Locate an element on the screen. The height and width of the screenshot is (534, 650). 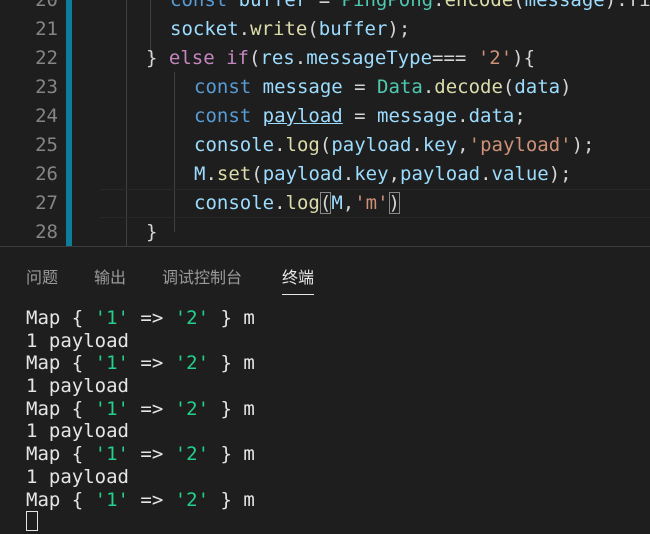
tab-problems: 问题 is located at coordinates (42, 280).